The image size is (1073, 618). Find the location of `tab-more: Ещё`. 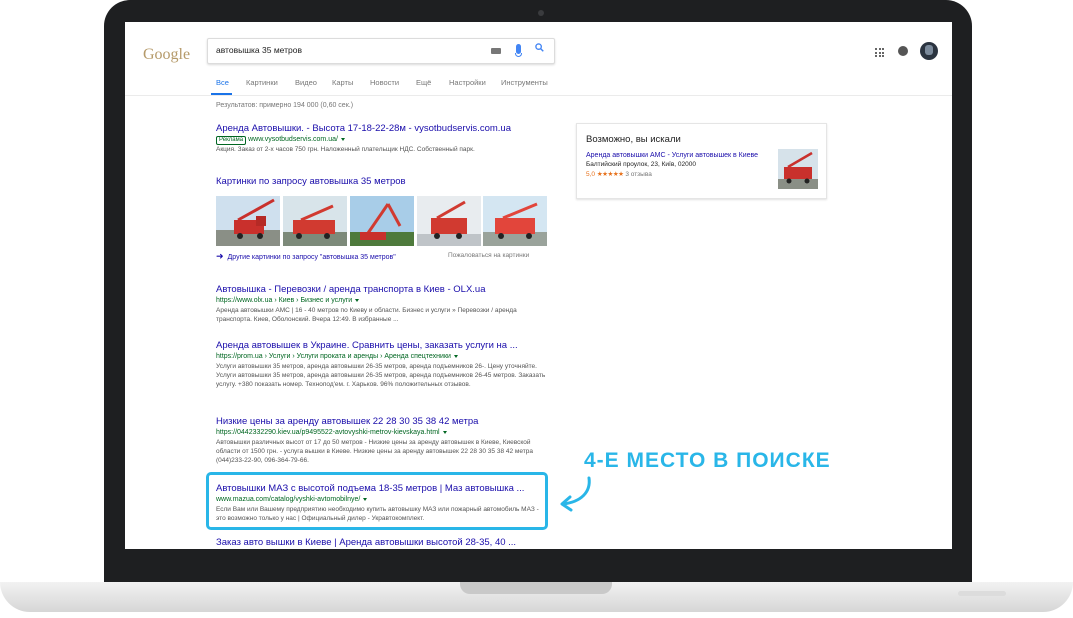

tab-more: Ещё is located at coordinates (423, 82).